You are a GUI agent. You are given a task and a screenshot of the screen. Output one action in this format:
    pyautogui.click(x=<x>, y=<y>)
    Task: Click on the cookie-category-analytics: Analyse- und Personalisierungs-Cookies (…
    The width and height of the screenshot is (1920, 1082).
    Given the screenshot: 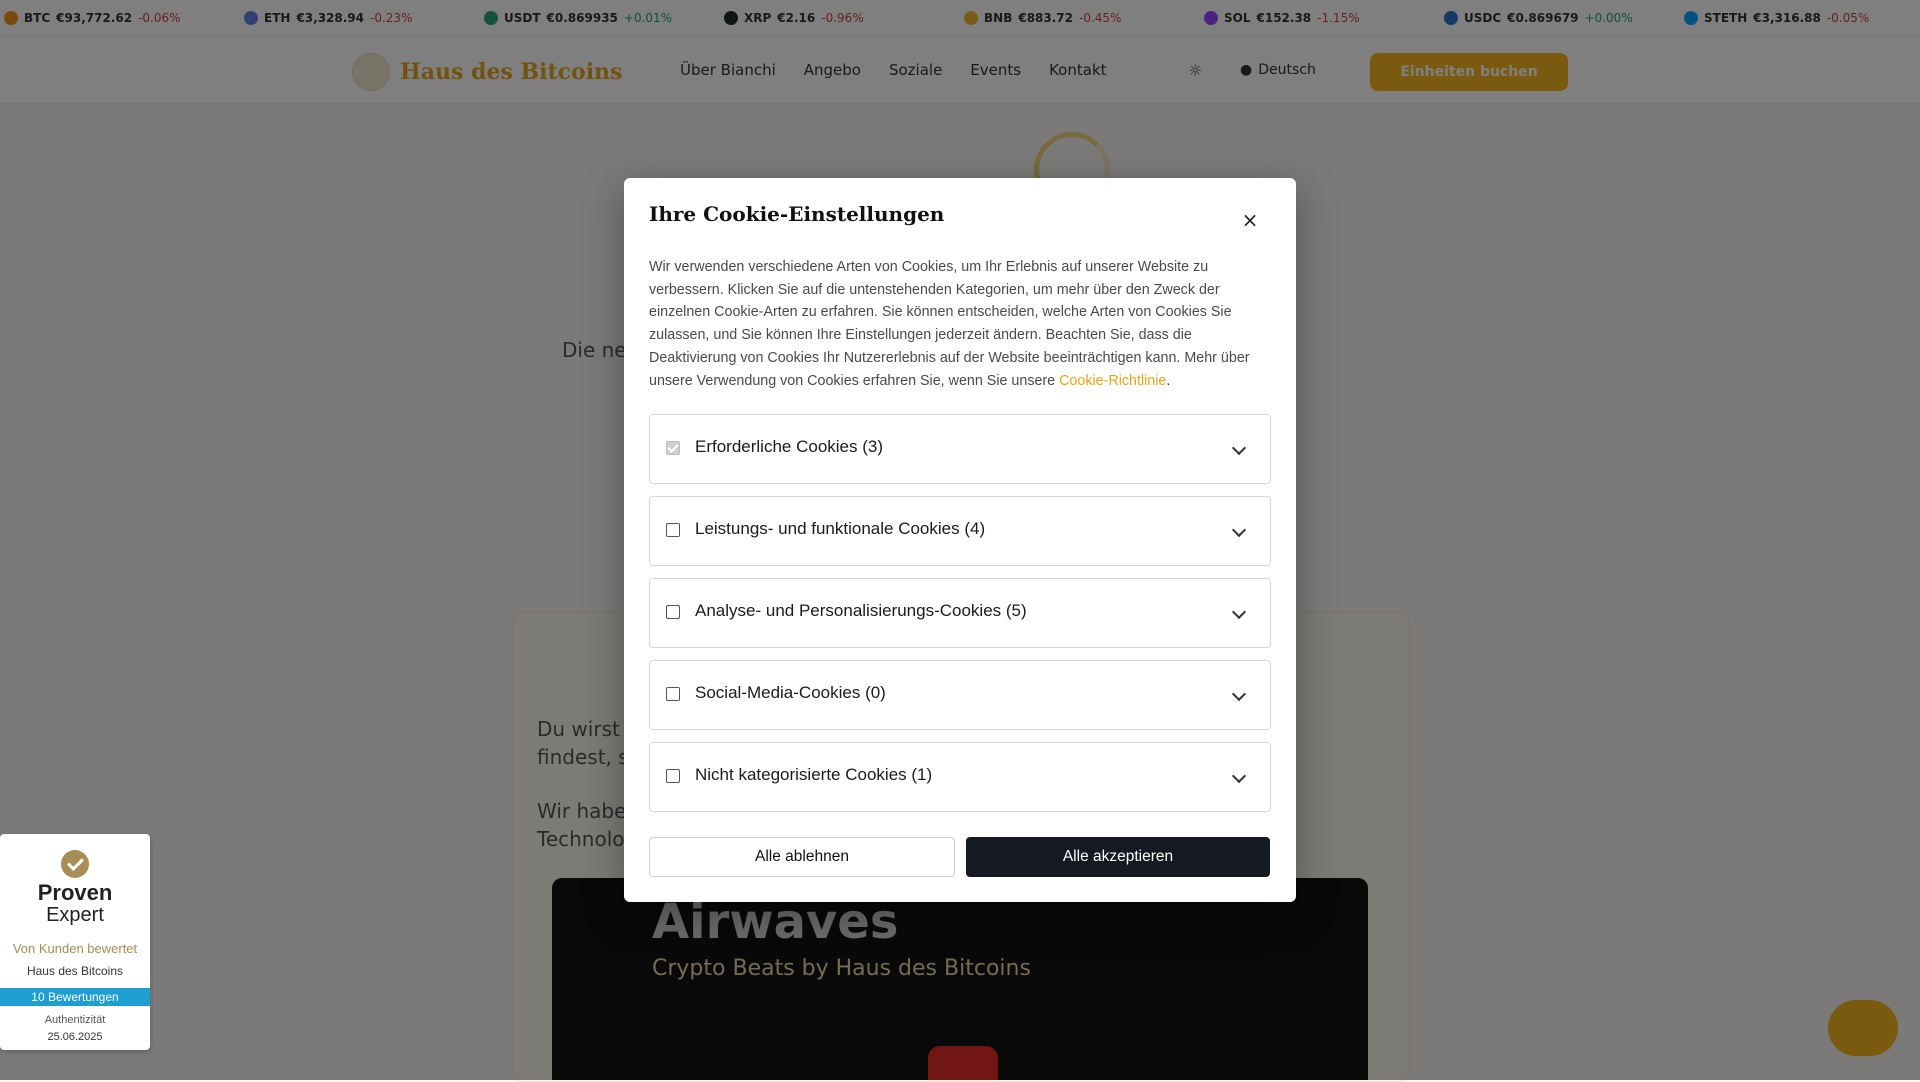 What is the action you would take?
    pyautogui.click(x=960, y=613)
    